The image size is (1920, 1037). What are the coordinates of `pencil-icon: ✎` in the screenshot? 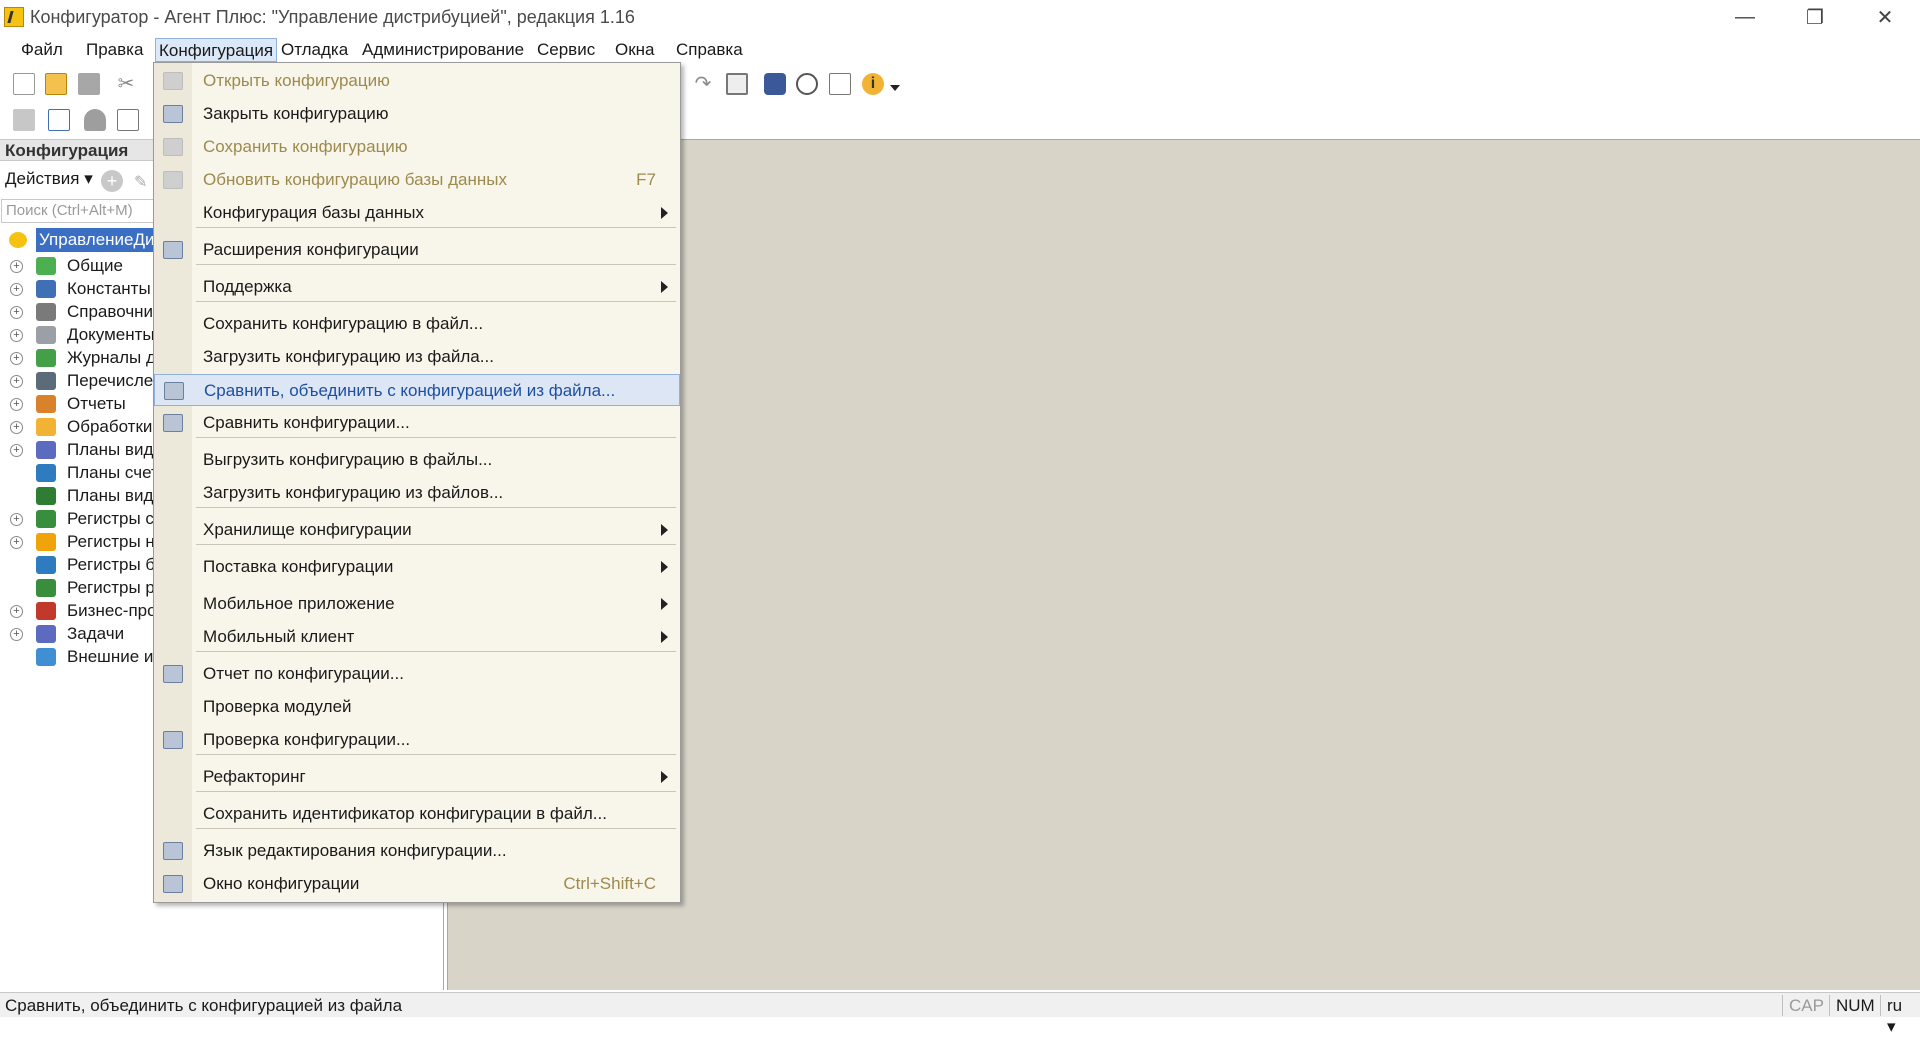 It's located at (143, 181).